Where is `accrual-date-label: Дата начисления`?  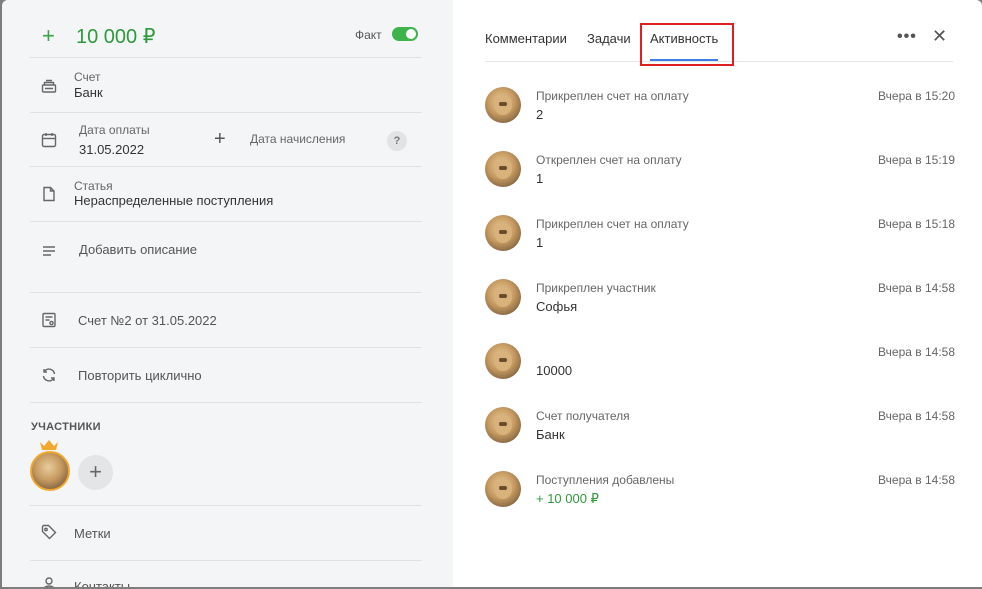
accrual-date-label: Дата начисления is located at coordinates (297, 139).